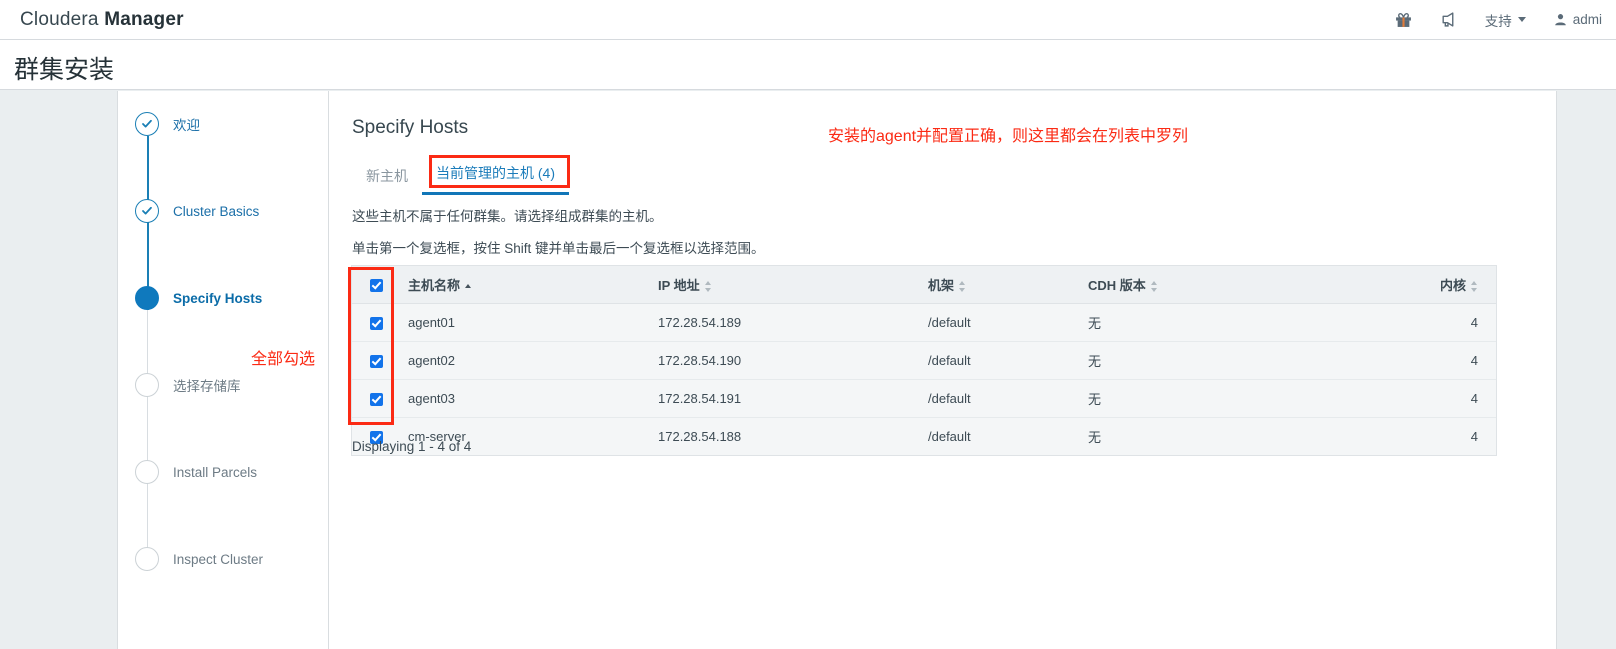  I want to click on chevron-down-icon, so click(1521, 19).